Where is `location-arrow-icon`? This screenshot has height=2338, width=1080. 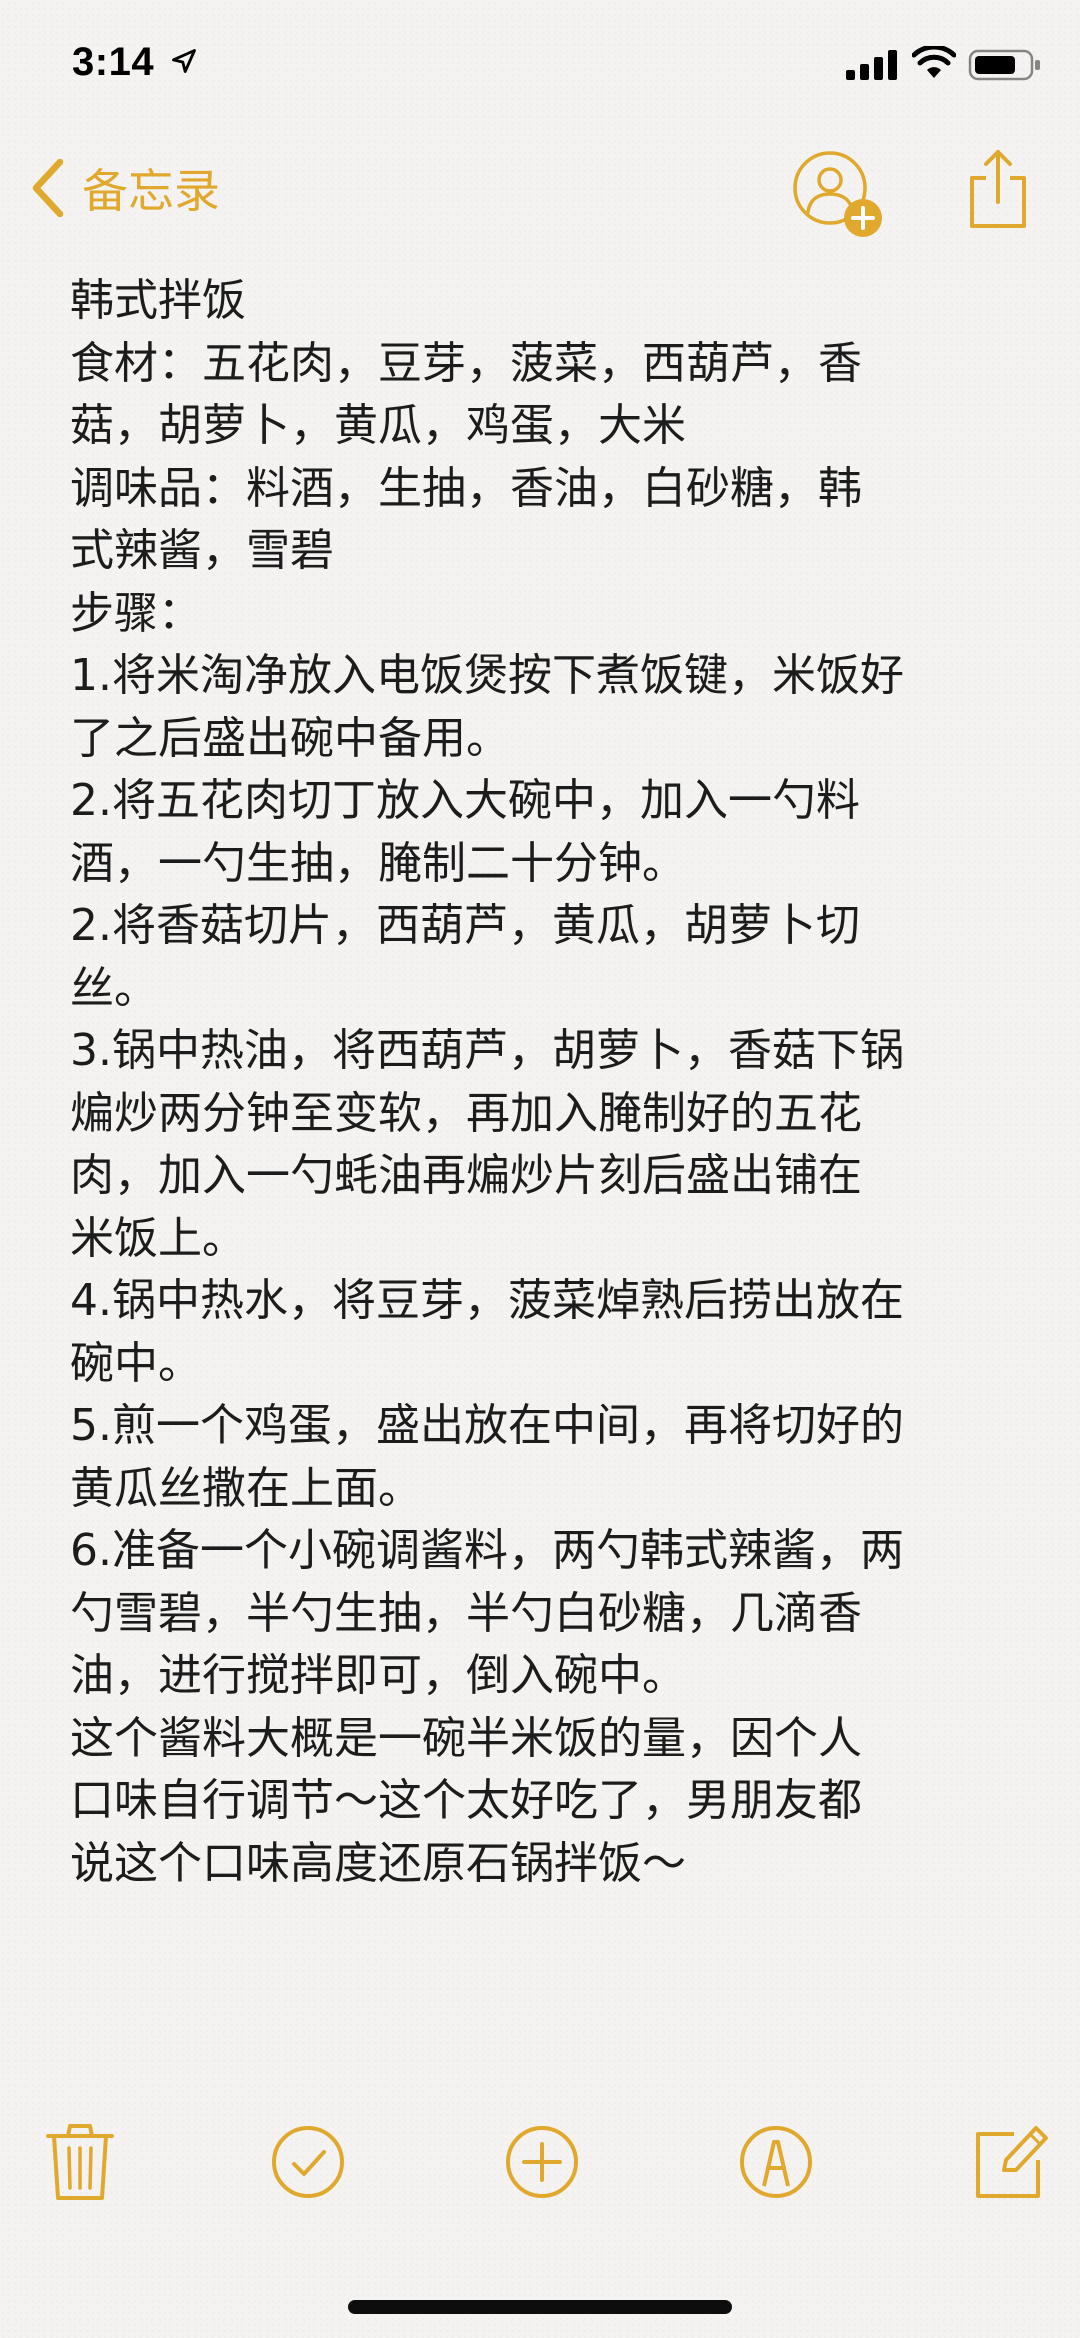
location-arrow-icon is located at coordinates (184, 61).